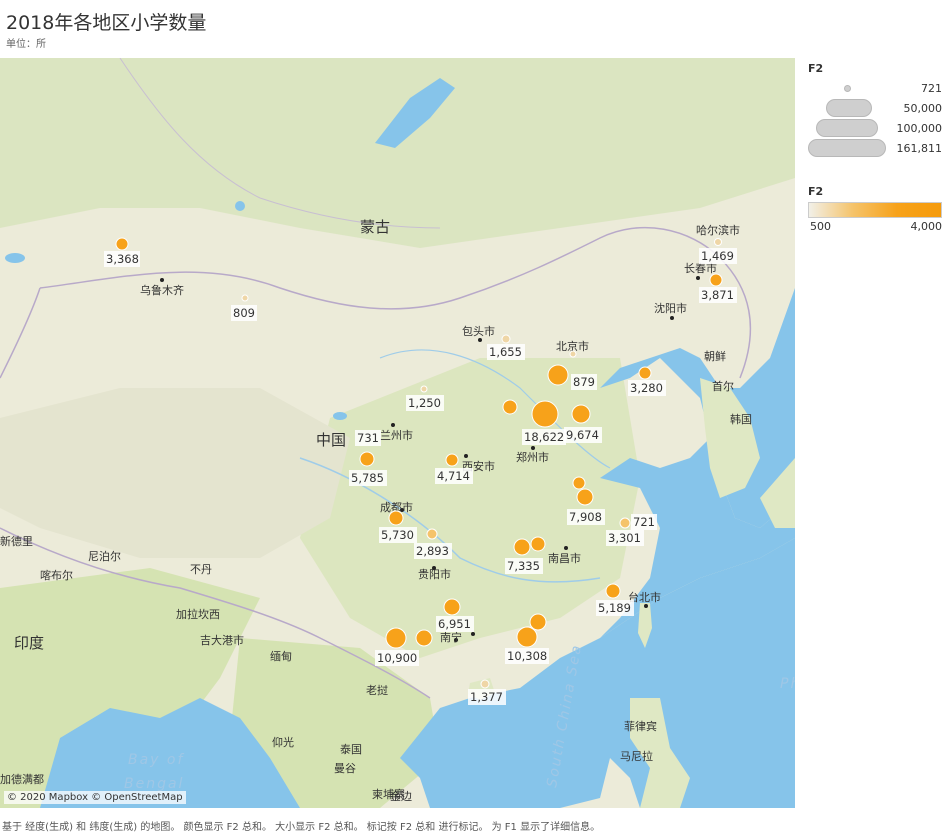  I want to click on label-phnompenh: 金边, so click(401, 796).